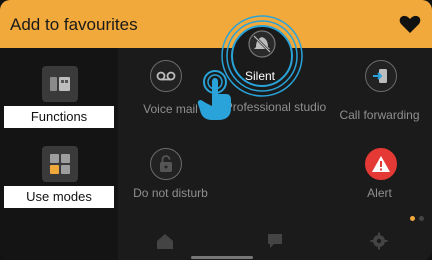  What do you see at coordinates (165, 241) in the screenshot?
I see `home-icon` at bounding box center [165, 241].